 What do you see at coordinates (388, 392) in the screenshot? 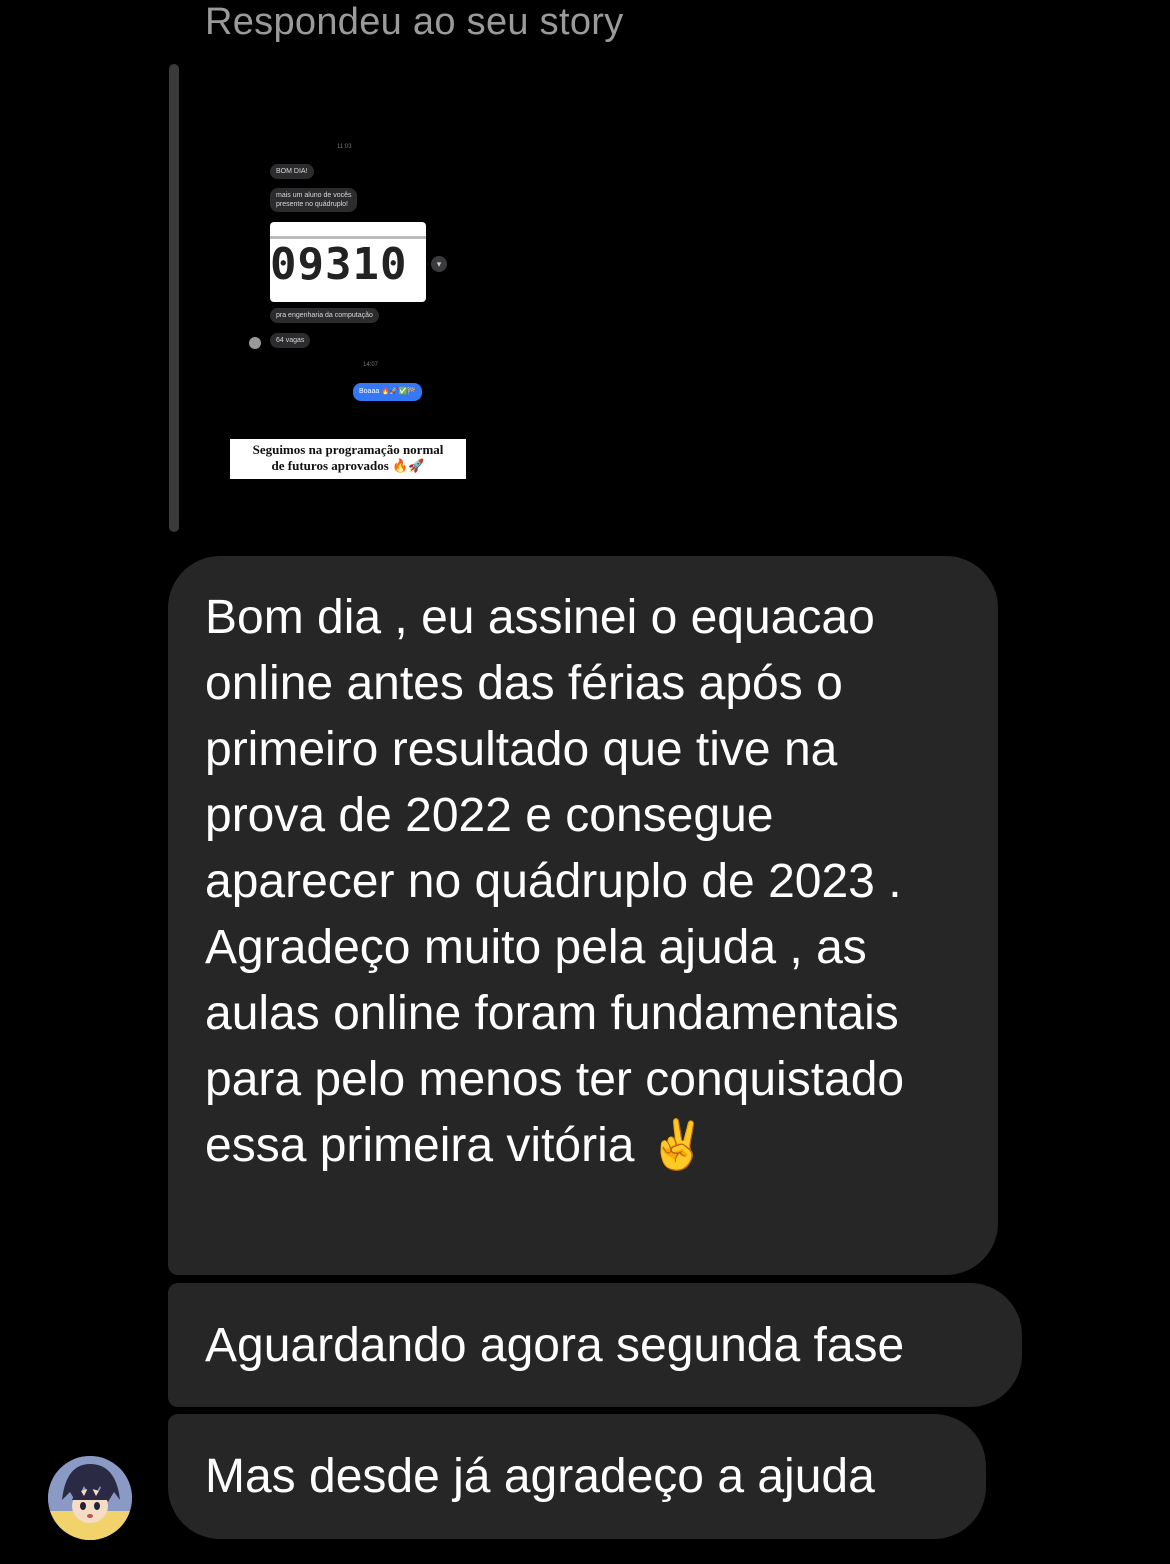
I see `story-reply-bubble: Boaaa 🔥🚀✅🏁` at bounding box center [388, 392].